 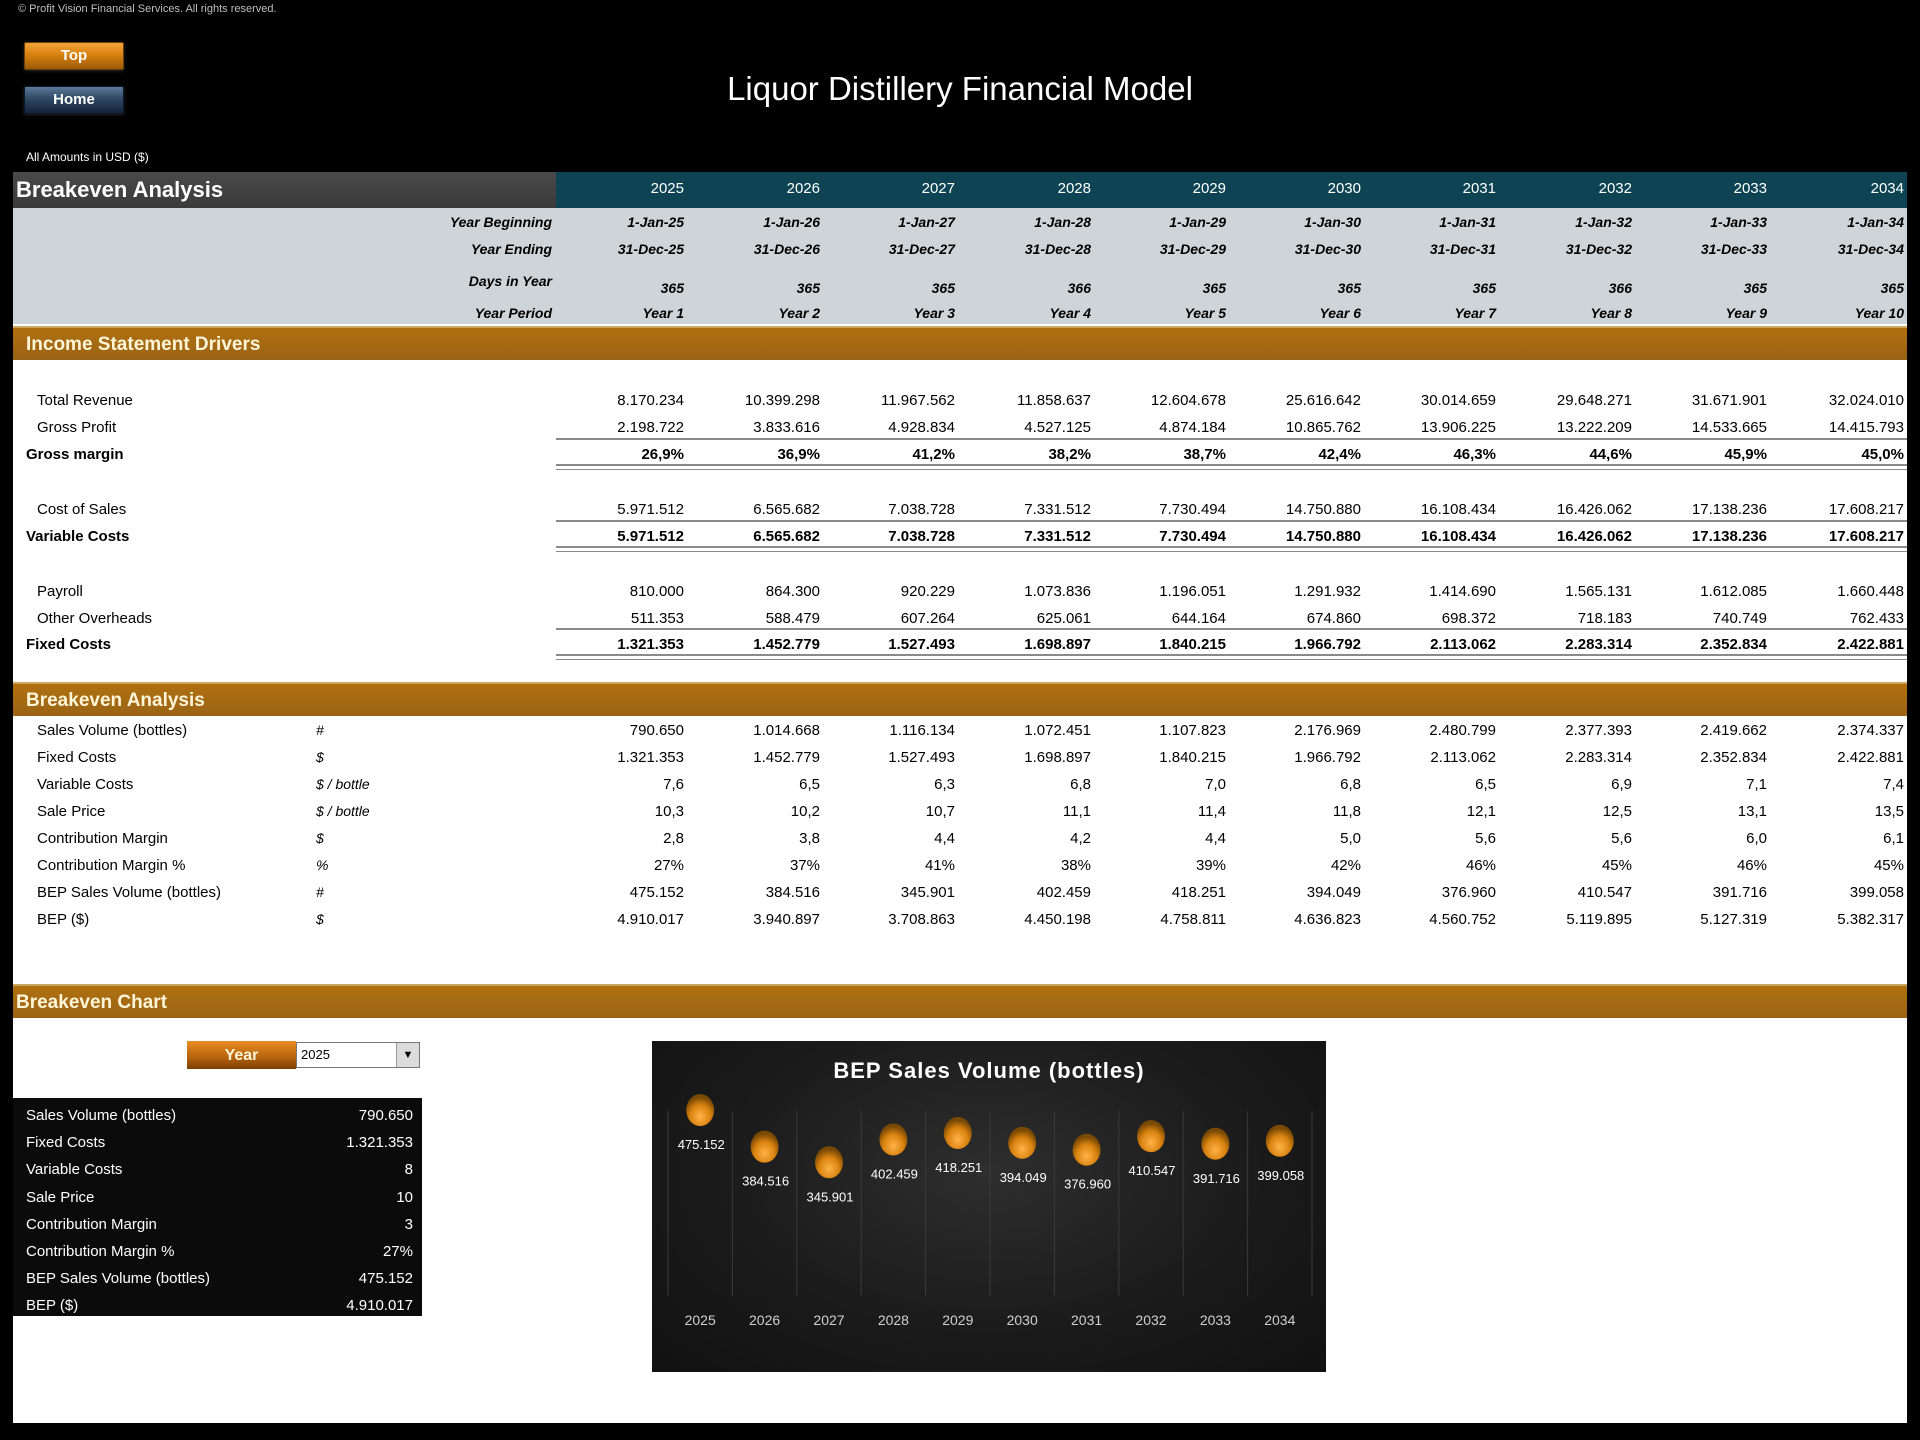 What do you see at coordinates (1327, 757) in the screenshot?
I see `cell-value: 1.966.792` at bounding box center [1327, 757].